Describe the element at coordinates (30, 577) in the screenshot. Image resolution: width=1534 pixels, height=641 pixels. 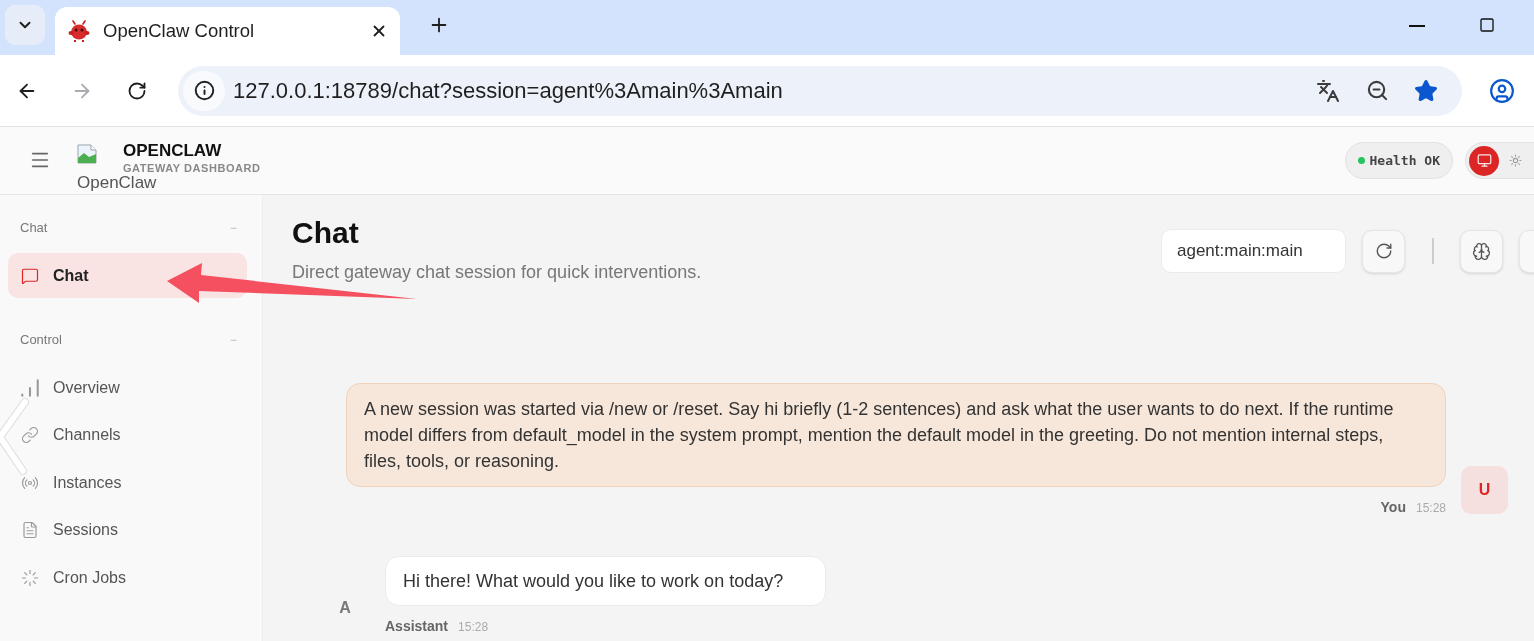
I see `spinner-icon` at that location.